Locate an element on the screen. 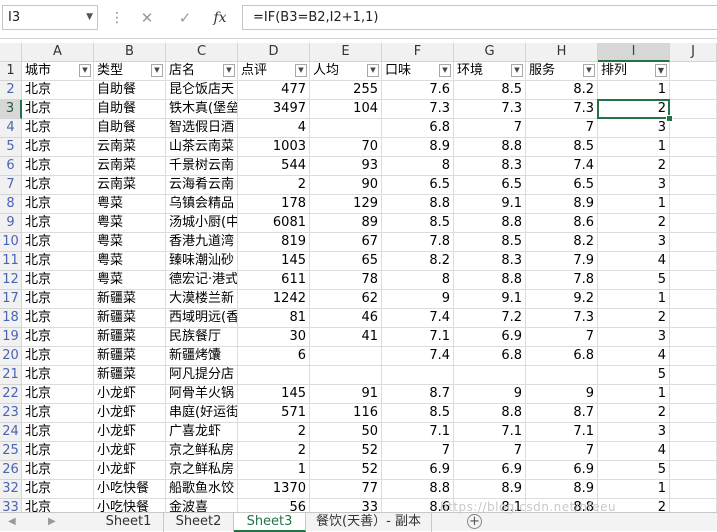 This screenshot has width=717, height=532. table-cell: 8.5 is located at coordinates (490, 90).